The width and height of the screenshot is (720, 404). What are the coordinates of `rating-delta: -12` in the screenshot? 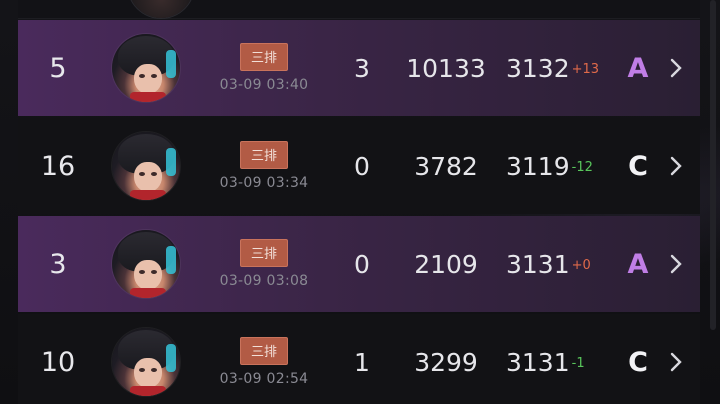 It's located at (582, 167).